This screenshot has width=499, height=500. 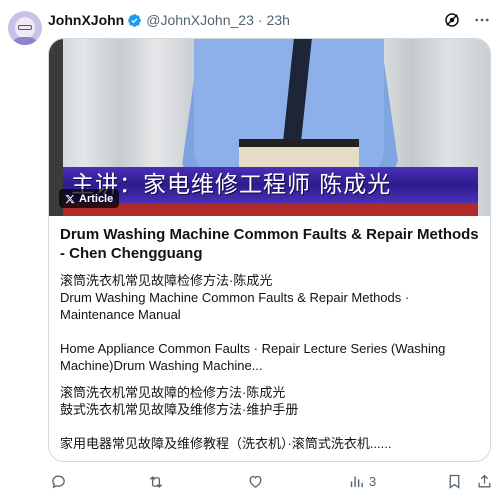 I want to click on post-header: JohnXJohn @JohnXJohn_23 · 23h, so click(x=269, y=20).